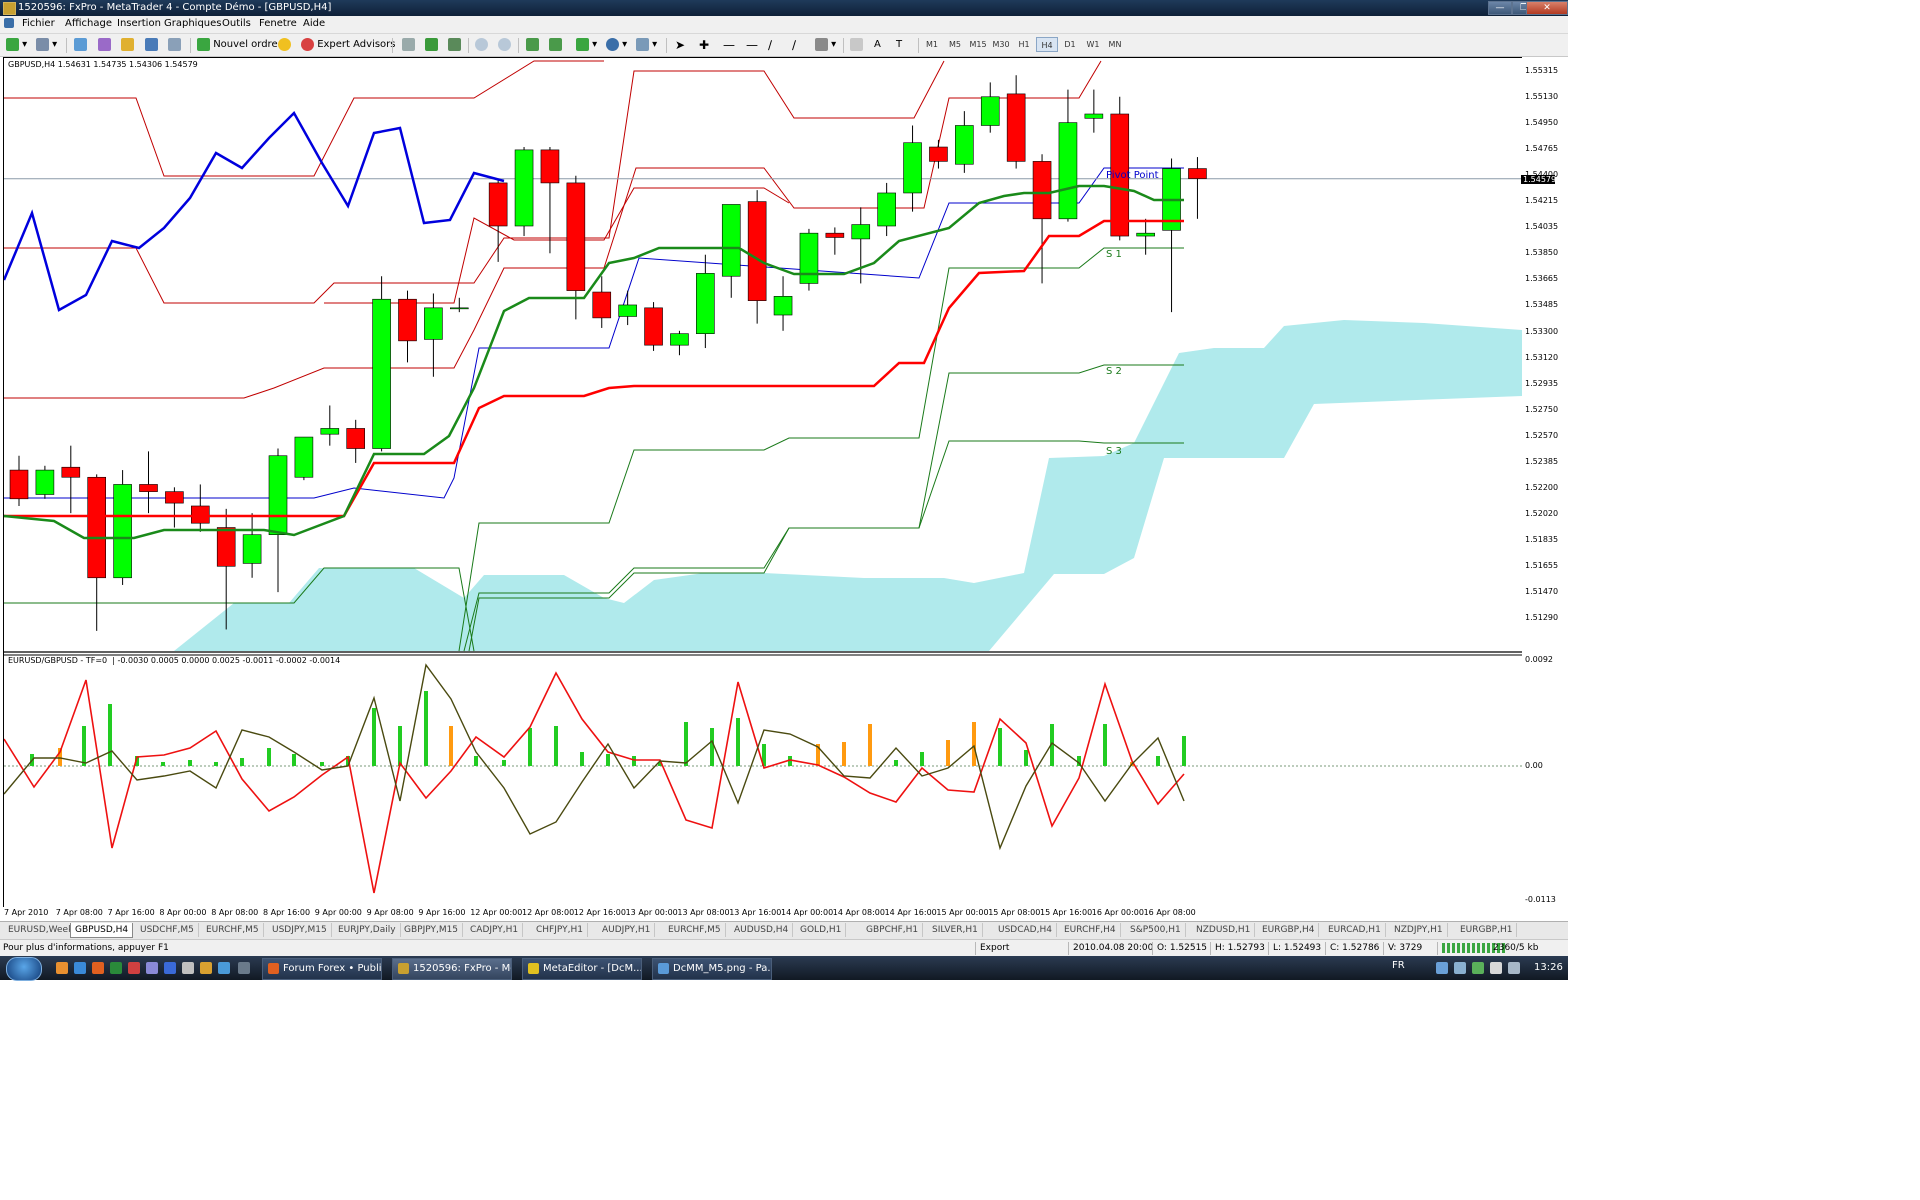 Image resolution: width=1920 pixels, height=1200 pixels. What do you see at coordinates (24, 969) in the screenshot?
I see `start-button` at bounding box center [24, 969].